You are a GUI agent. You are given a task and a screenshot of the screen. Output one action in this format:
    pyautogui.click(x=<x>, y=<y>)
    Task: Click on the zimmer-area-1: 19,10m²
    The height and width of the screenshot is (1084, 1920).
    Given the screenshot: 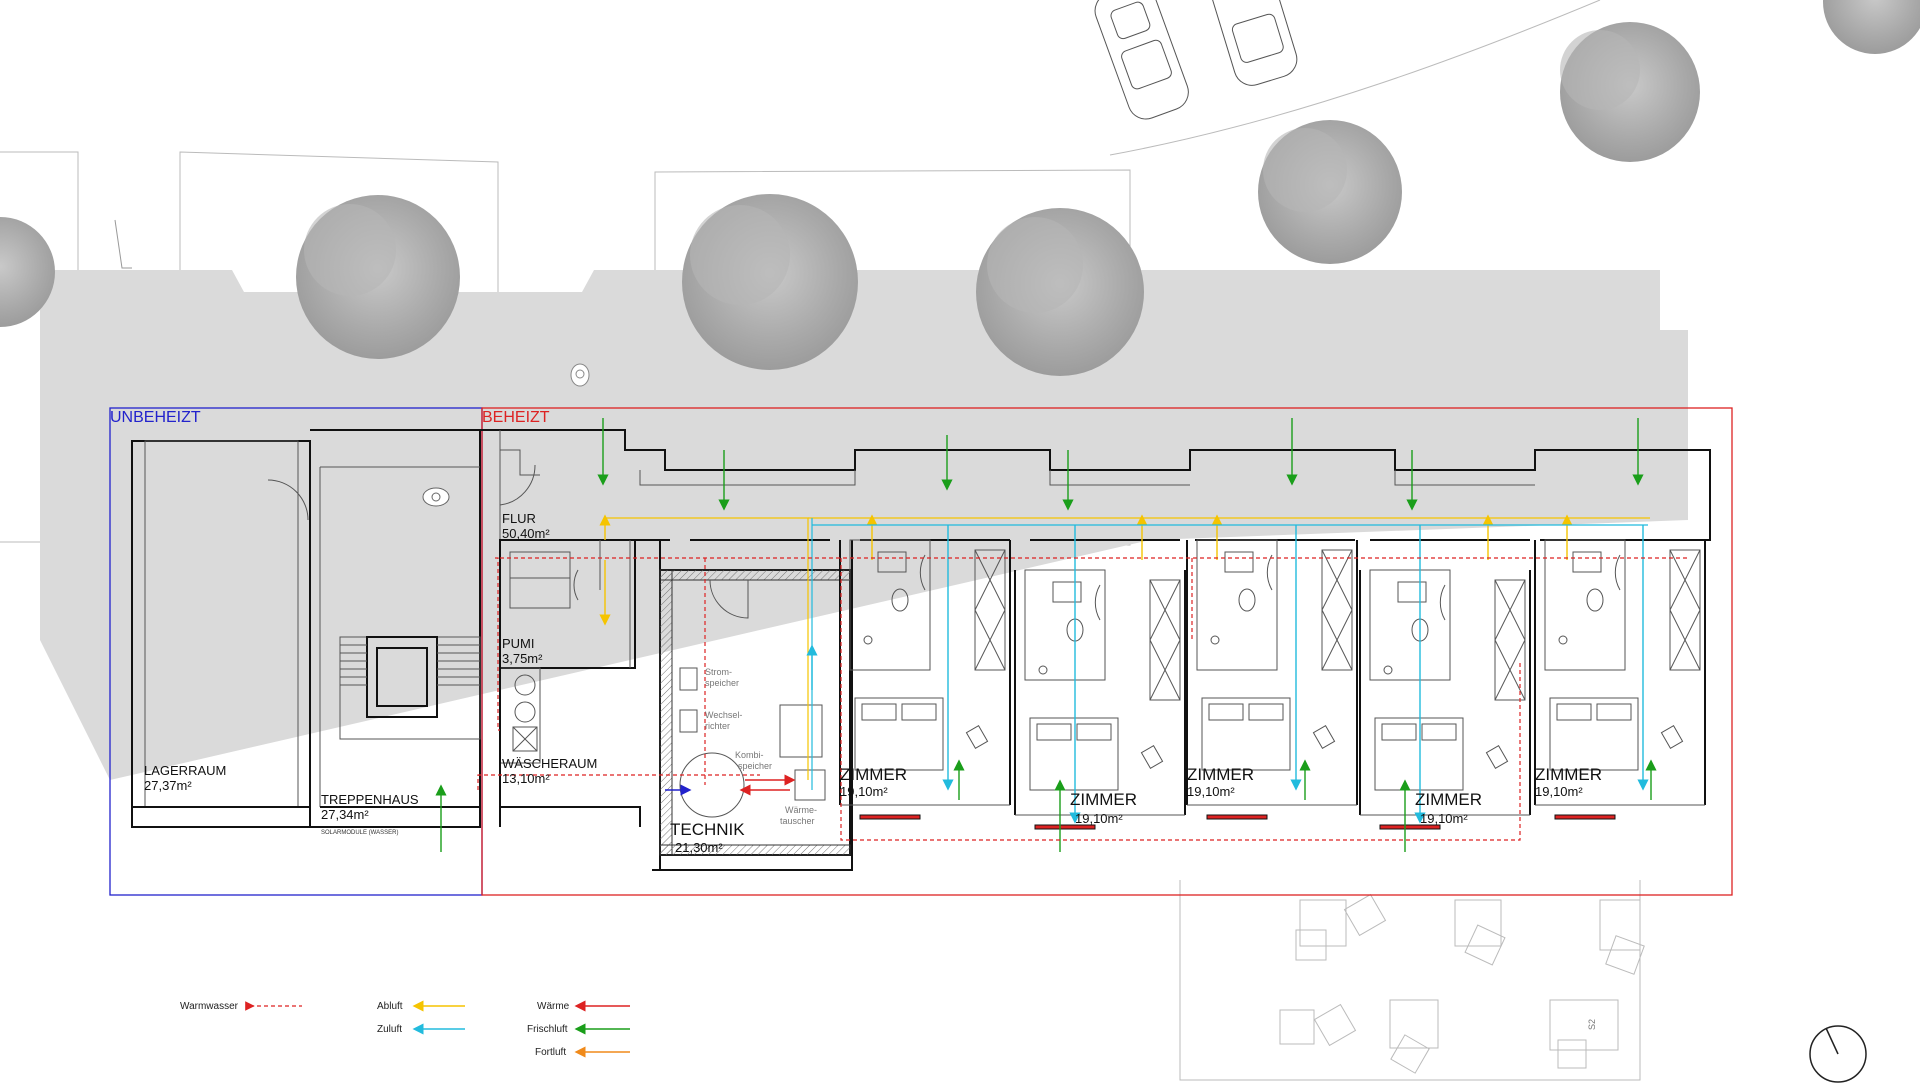 What is the action you would take?
    pyautogui.click(x=864, y=791)
    